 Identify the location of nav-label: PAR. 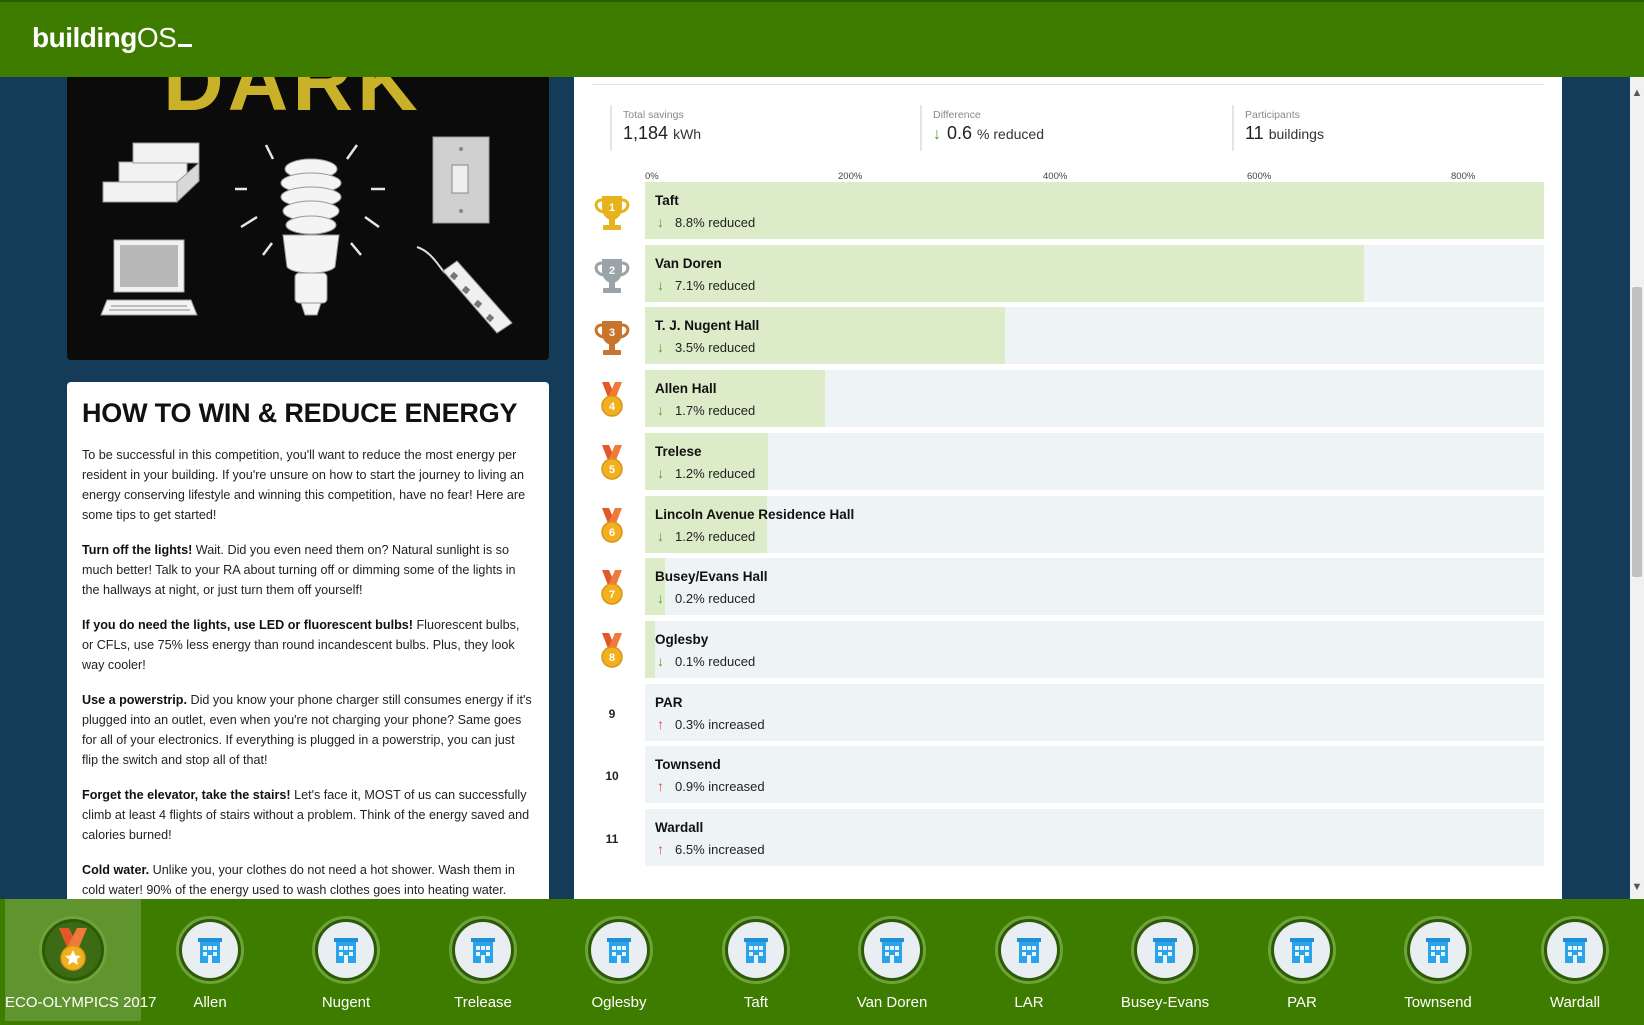
(1302, 1002).